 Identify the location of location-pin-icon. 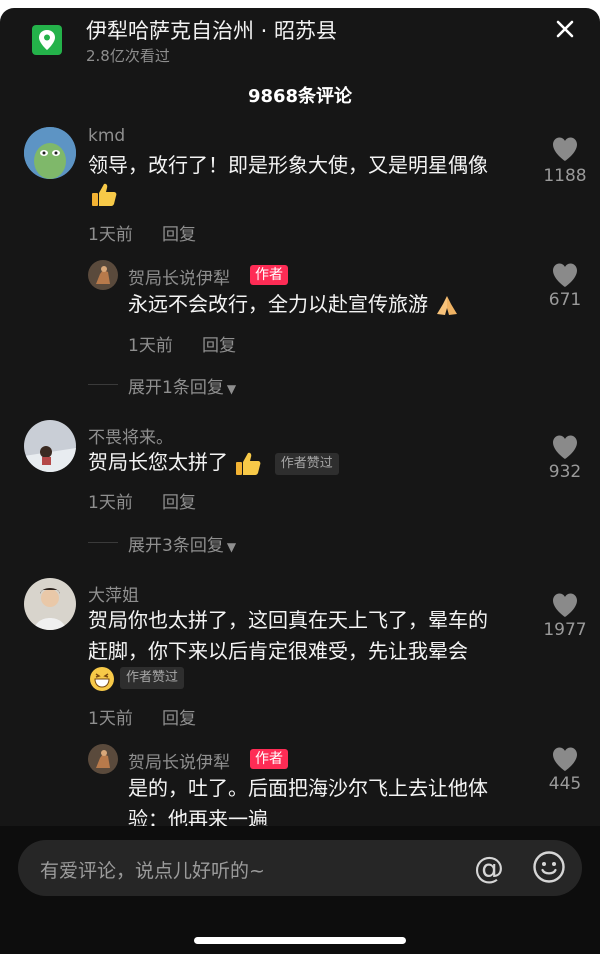
(47, 40).